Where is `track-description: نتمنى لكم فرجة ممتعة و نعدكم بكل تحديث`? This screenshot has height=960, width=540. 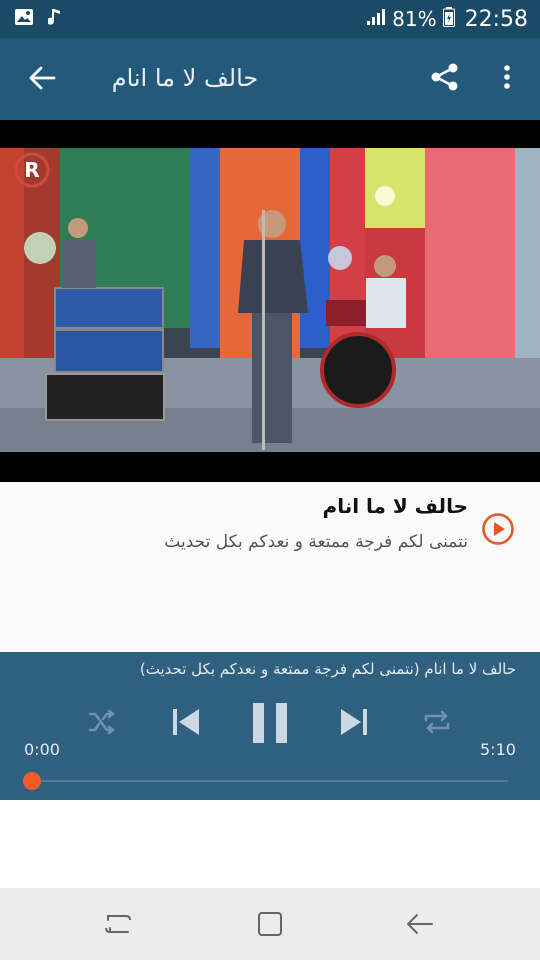 track-description: نتمنى لكم فرجة ممتعة و نعدكم بكل تحديث is located at coordinates (316, 542).